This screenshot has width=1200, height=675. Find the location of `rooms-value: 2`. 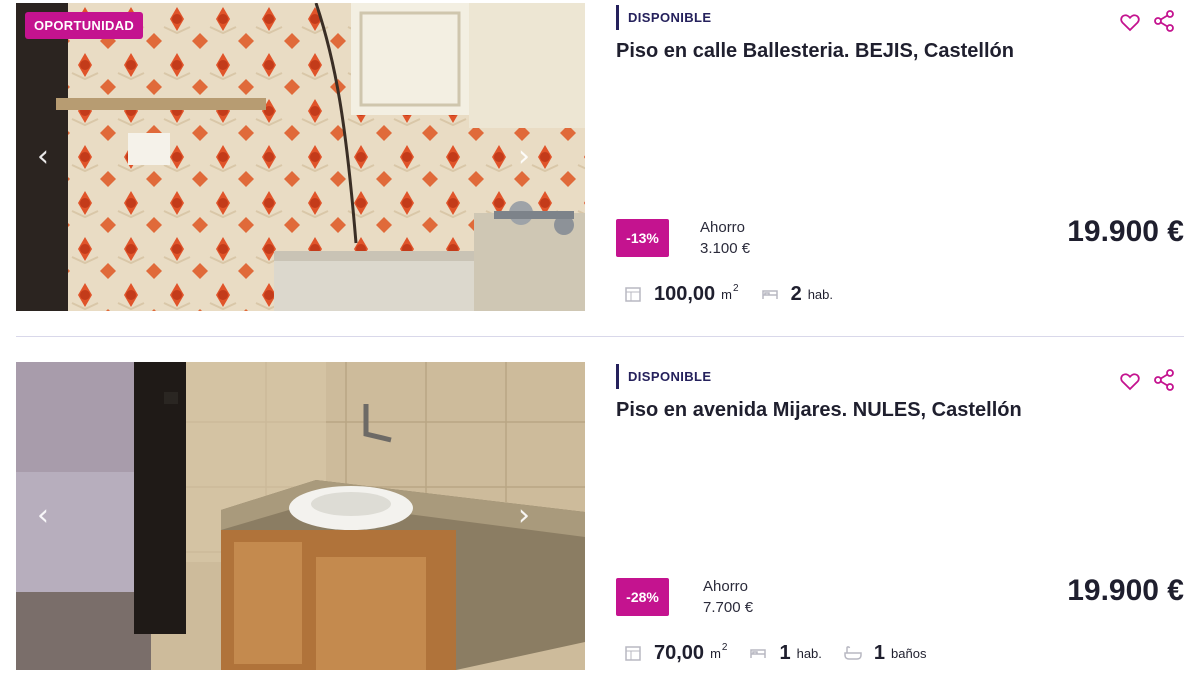

rooms-value: 2 is located at coordinates (796, 293).